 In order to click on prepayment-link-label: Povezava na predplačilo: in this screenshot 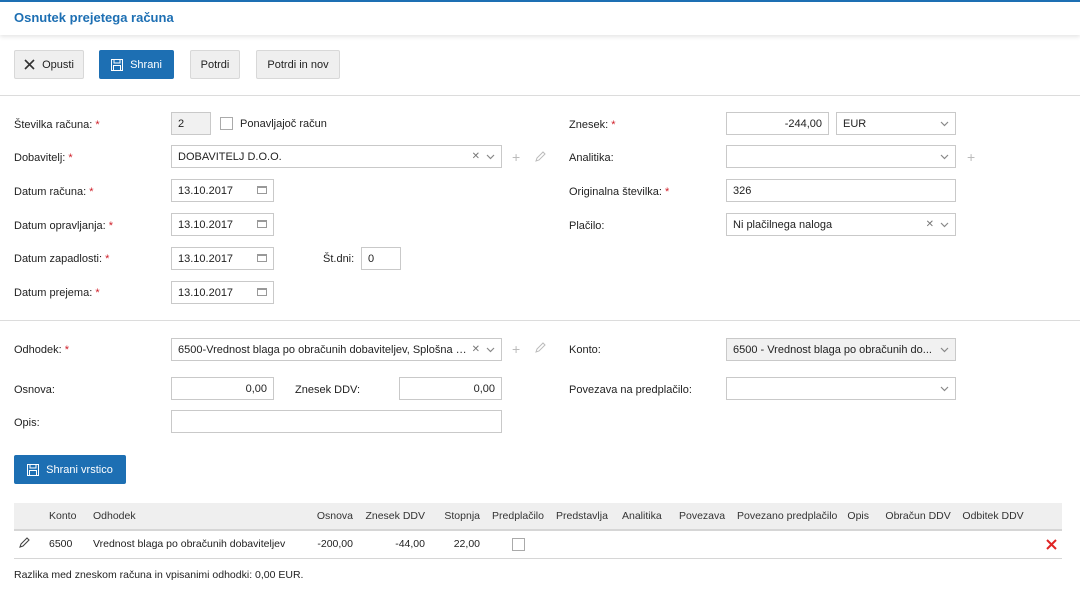, I will do `click(630, 390)`.